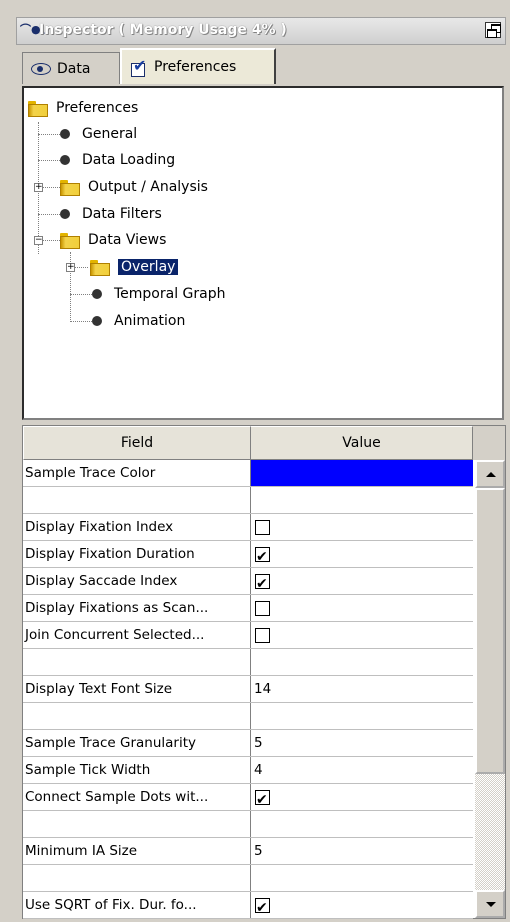 The image size is (510, 922). What do you see at coordinates (74, 68) in the screenshot?
I see `tab-data-label: Data` at bounding box center [74, 68].